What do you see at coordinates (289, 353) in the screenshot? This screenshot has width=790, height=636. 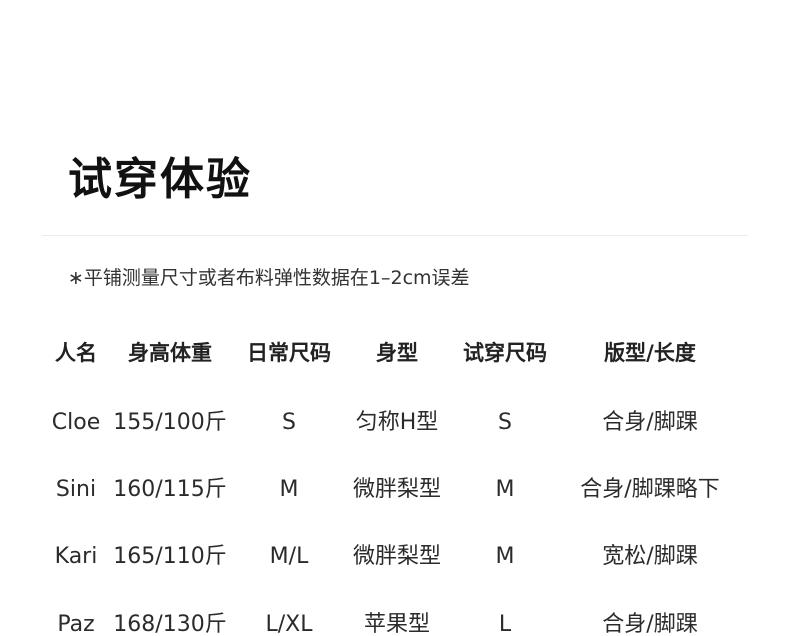 I see `header-usual-size: 日常尺码` at bounding box center [289, 353].